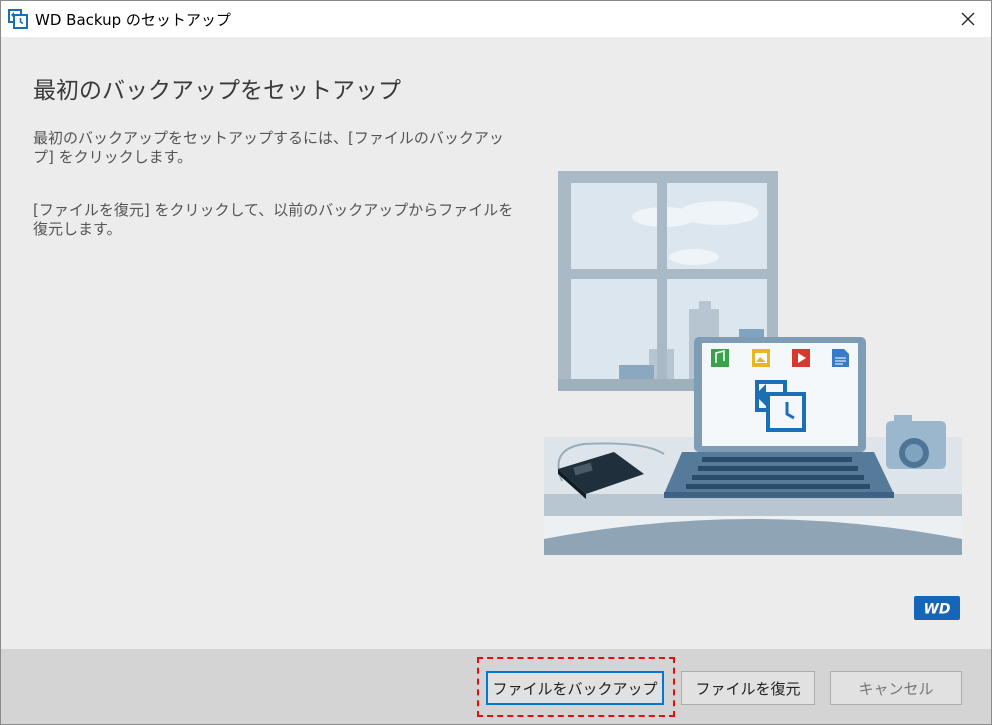 This screenshot has height=725, width=992. I want to click on image-icon, so click(761, 358).